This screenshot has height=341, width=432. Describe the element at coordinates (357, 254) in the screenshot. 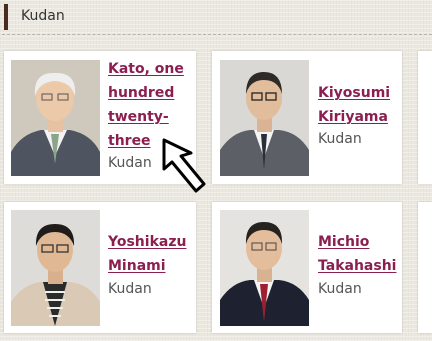

I see `member-name-link: Michio Takahashi` at that location.